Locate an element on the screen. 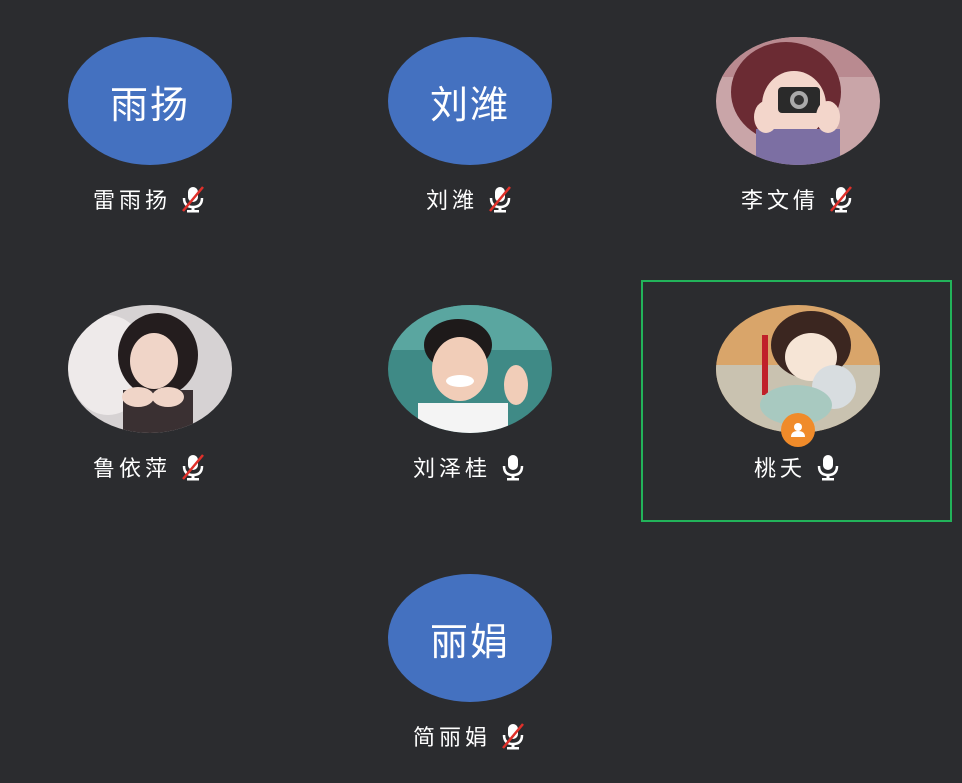  avatar: 刘潍 is located at coordinates (470, 101).